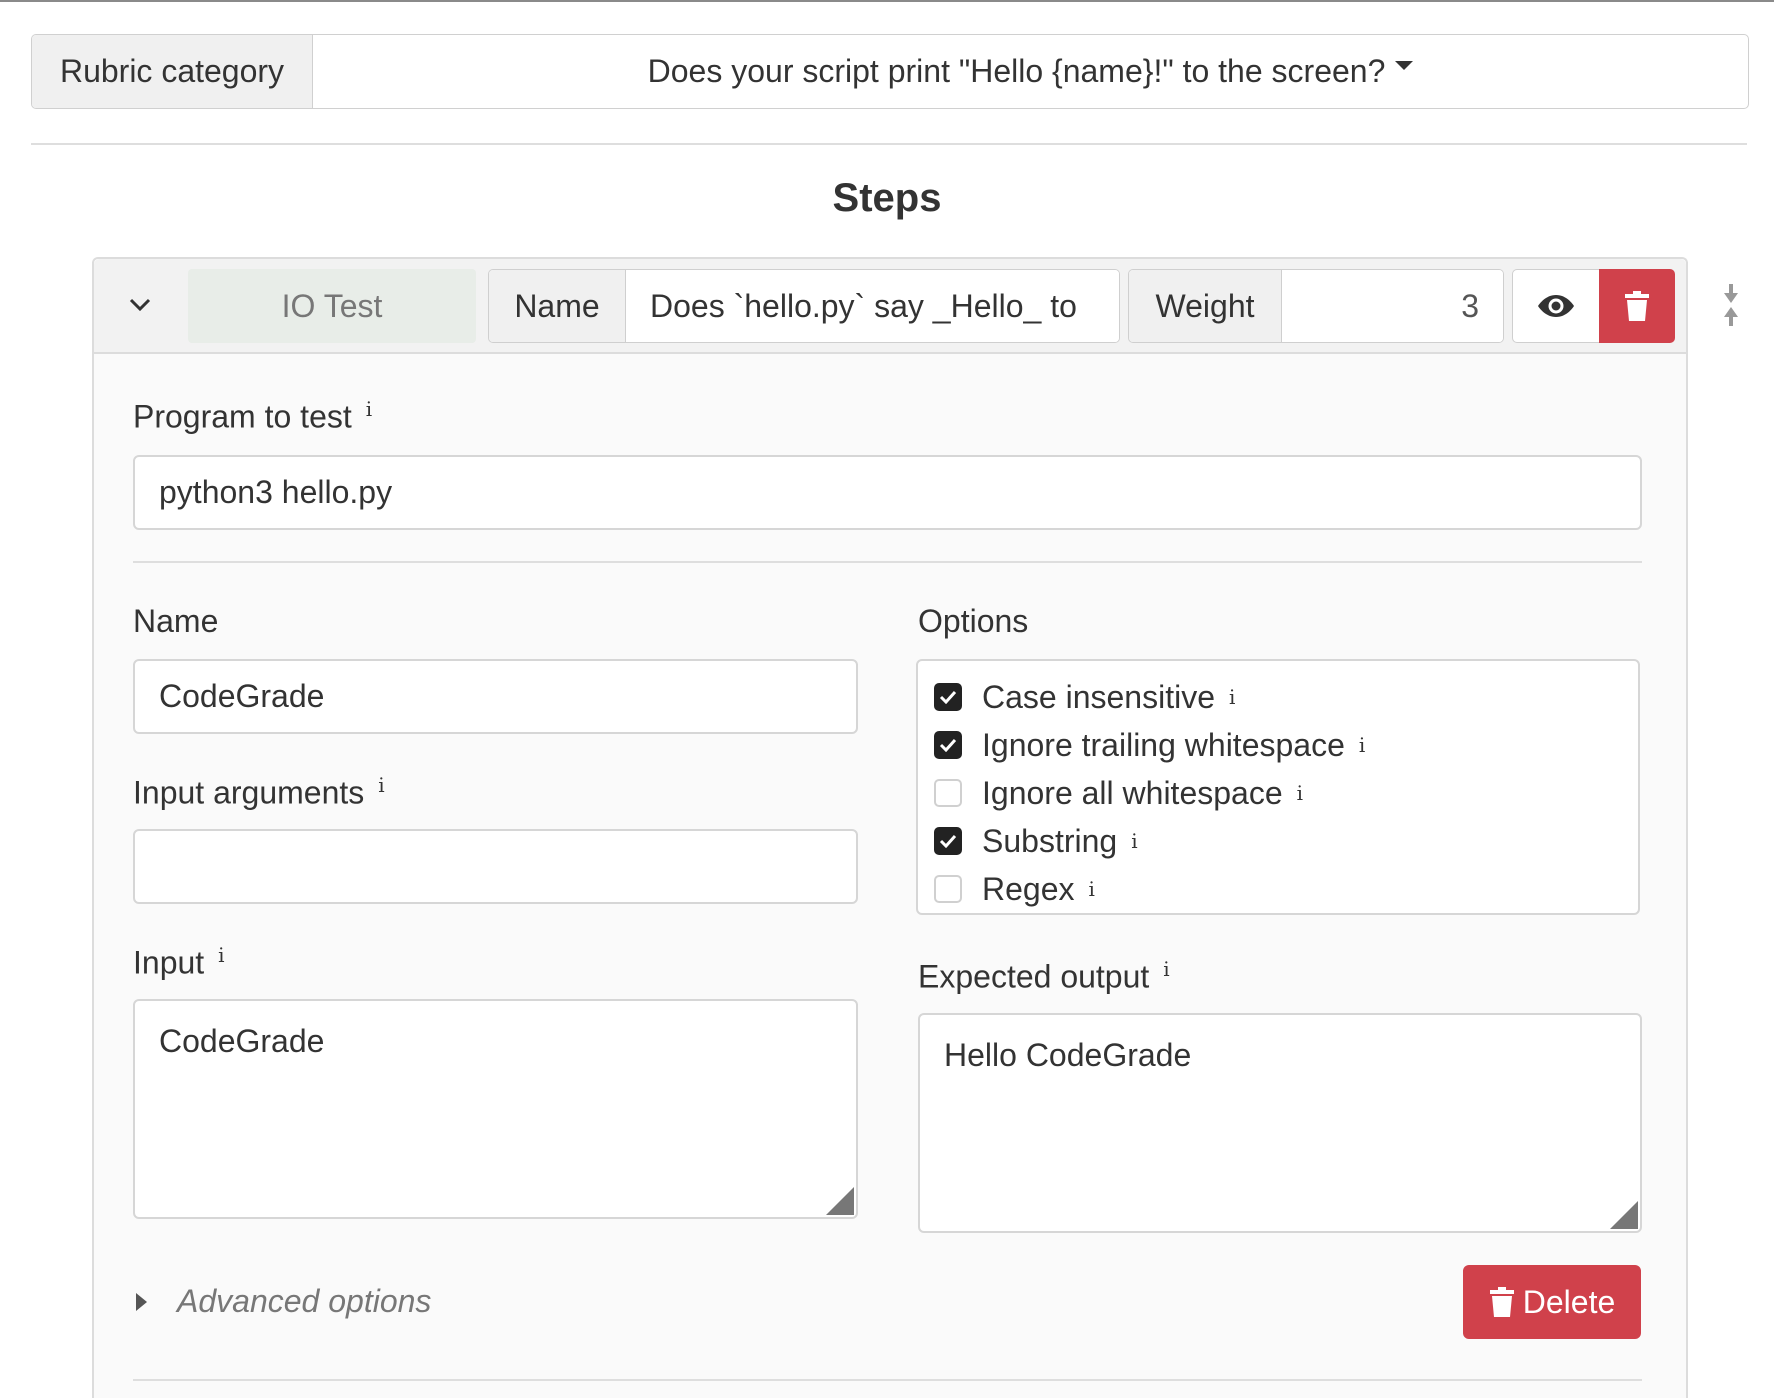  I want to click on step-weight-input: 3, so click(1392, 306).